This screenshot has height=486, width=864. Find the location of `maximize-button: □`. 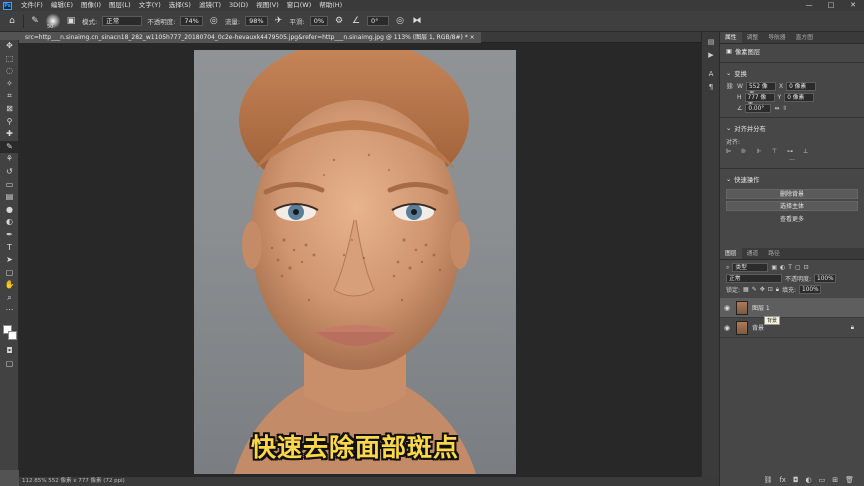

maximize-button: □ is located at coordinates (831, 5).